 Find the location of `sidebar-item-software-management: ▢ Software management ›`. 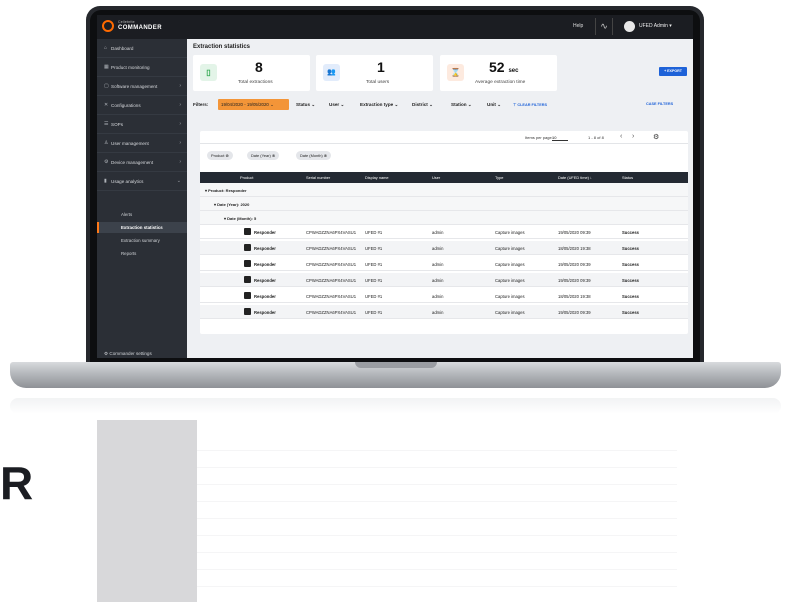

sidebar-item-software-management: ▢ Software management › is located at coordinates (142, 86).